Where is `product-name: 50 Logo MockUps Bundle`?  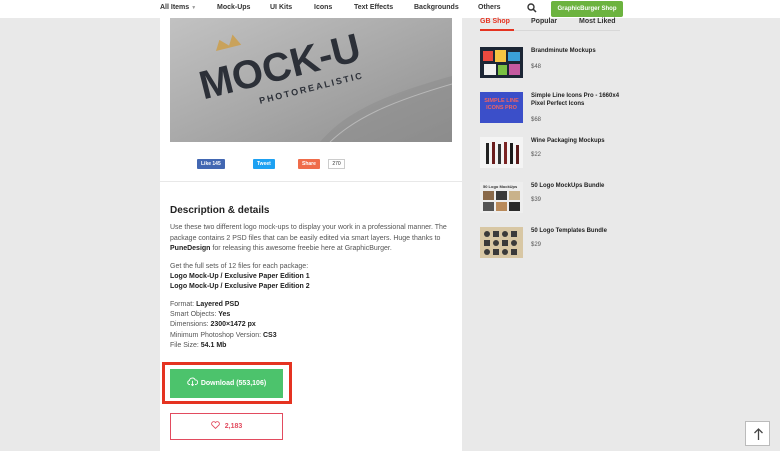 product-name: 50 Logo MockUps Bundle is located at coordinates (568, 186).